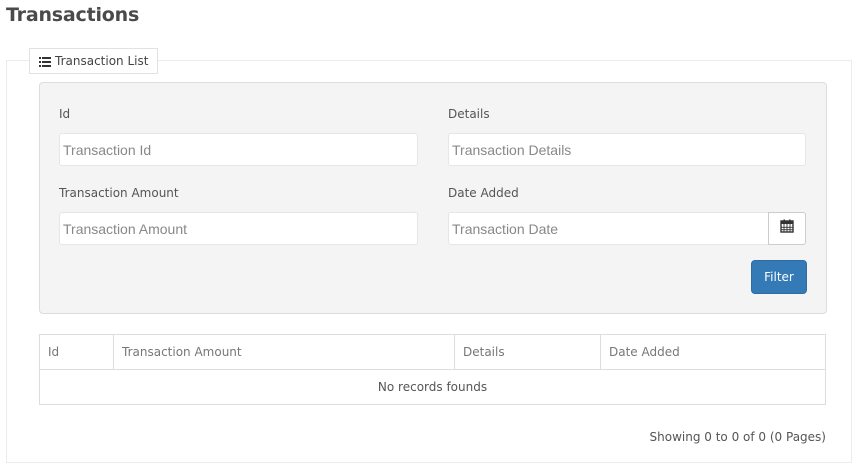 Image resolution: width=862 pixels, height=469 pixels. I want to click on empty-message: No records founds, so click(432, 387).